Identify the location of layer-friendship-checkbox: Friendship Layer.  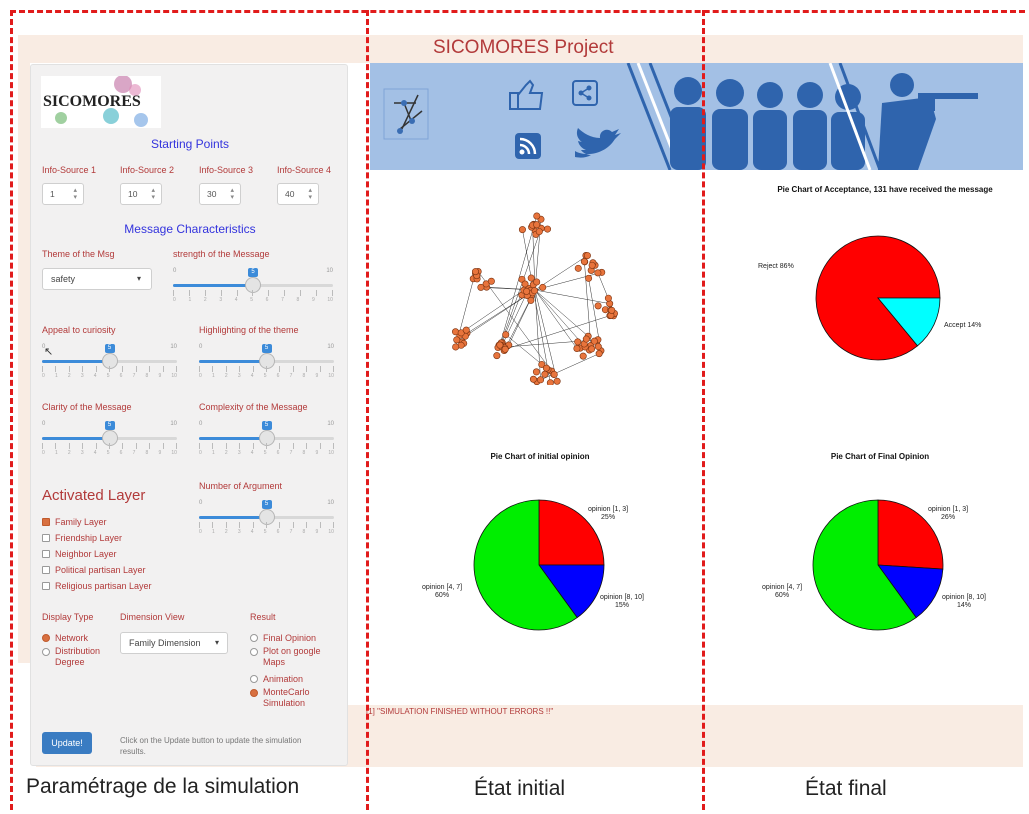
(97, 538).